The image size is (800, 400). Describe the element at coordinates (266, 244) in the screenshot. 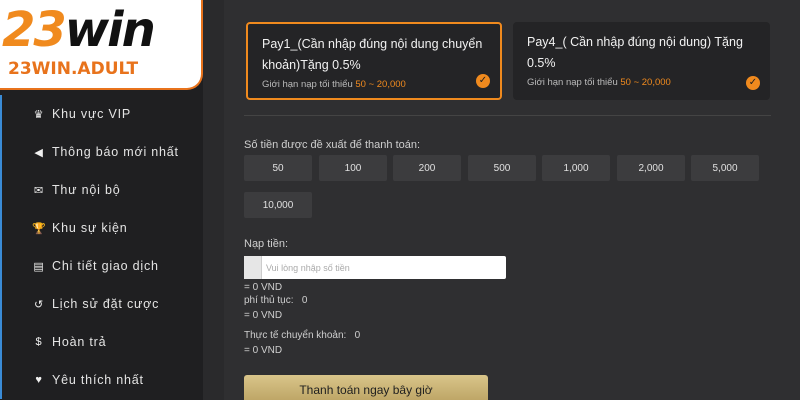

I see `deposit-label: Nạp tiền:` at that location.